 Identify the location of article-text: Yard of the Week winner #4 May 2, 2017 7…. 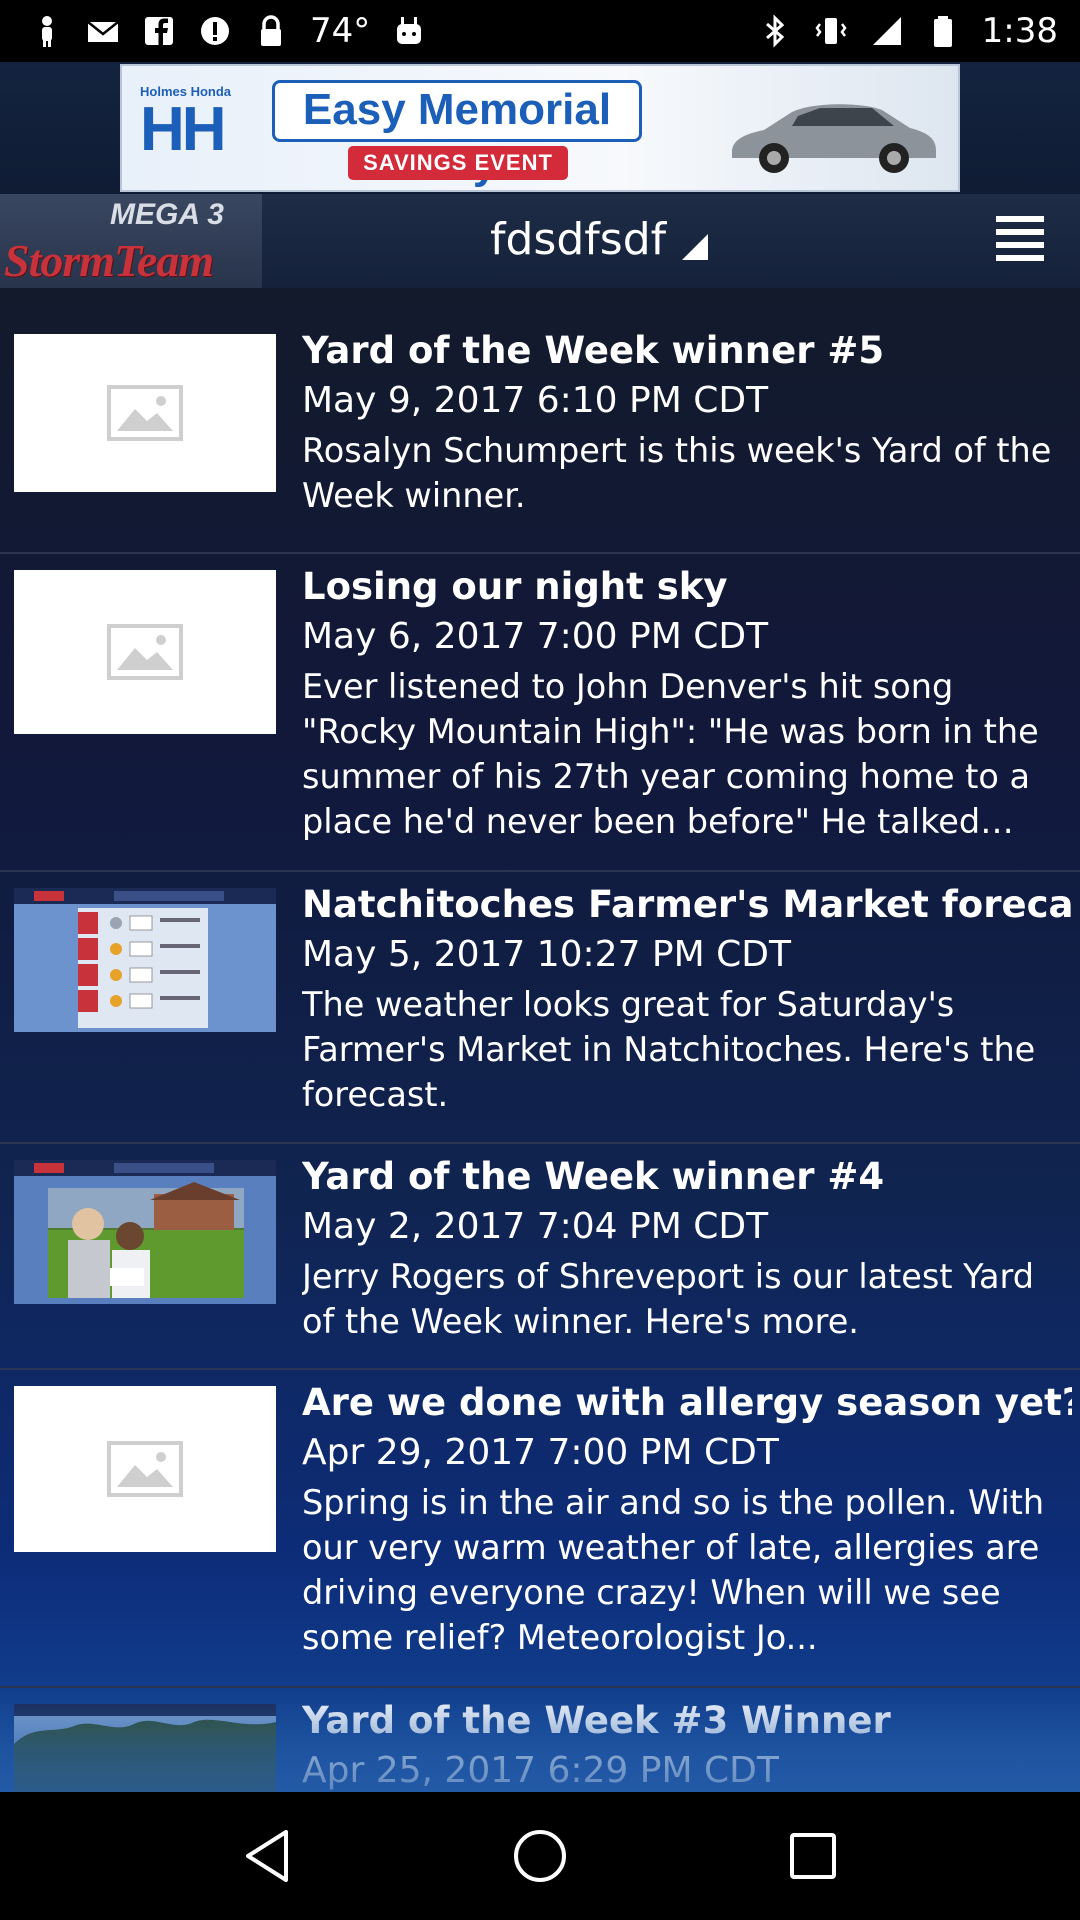
(687, 1249).